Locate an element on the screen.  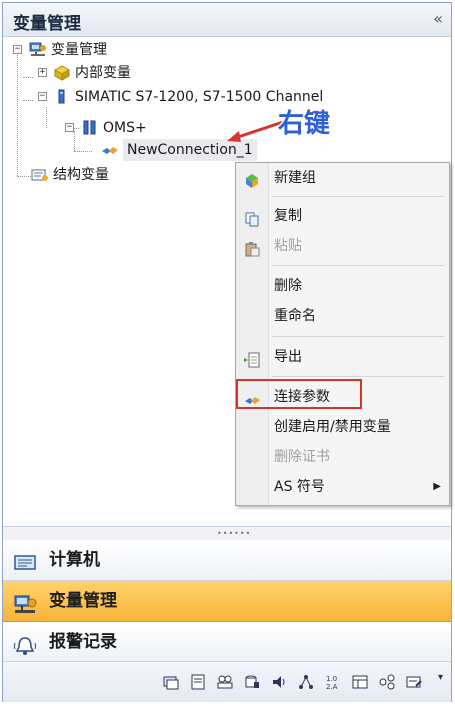
menu-label-paste: 粘贴 is located at coordinates (288, 246).